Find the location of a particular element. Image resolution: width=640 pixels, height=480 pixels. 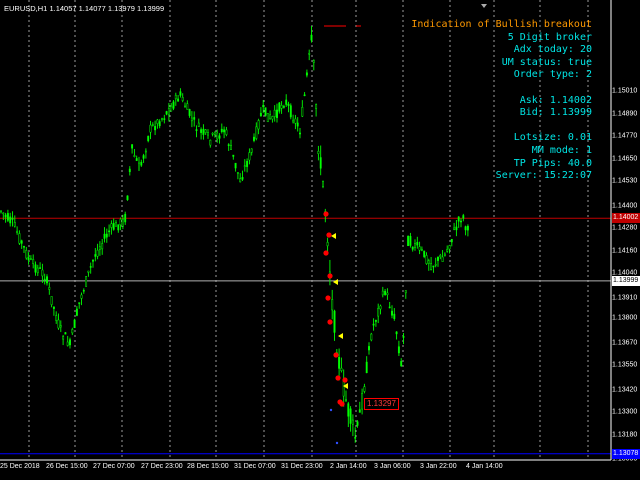

price-axis-label: 1.13180 is located at coordinates (625, 435).